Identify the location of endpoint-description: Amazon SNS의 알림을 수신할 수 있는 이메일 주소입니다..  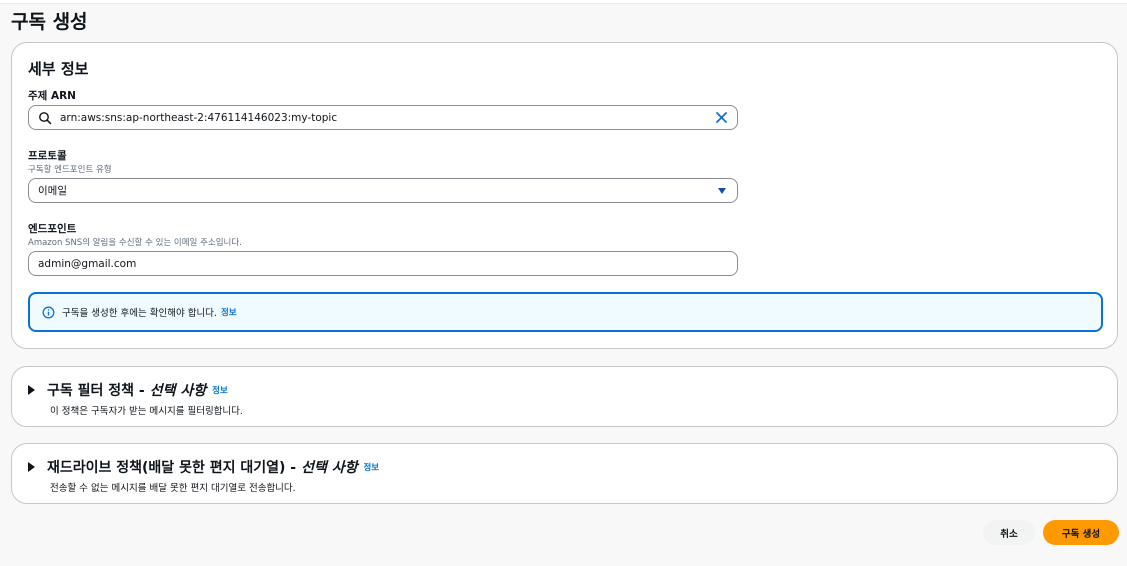
(135, 243).